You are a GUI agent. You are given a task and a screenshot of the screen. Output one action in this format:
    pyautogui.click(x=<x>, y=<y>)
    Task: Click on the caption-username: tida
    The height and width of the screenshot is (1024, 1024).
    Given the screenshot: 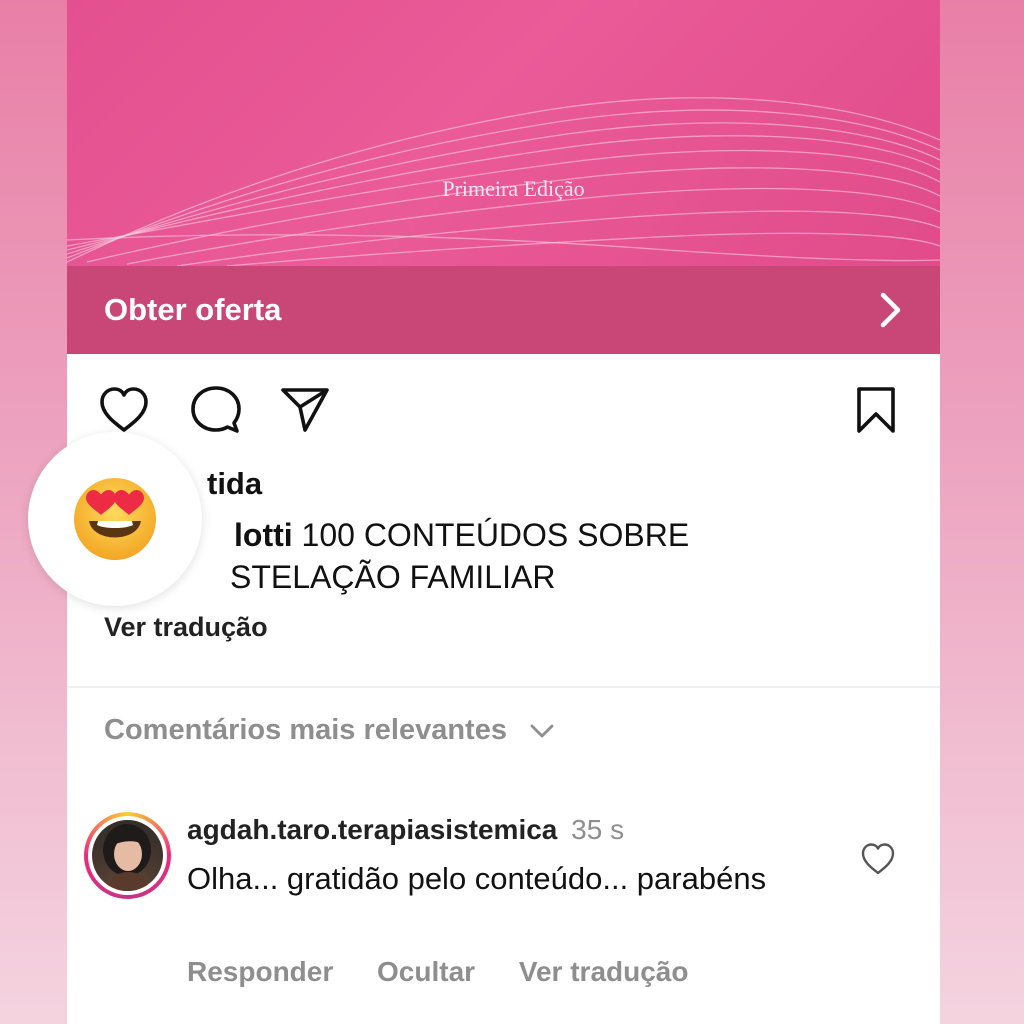 What is the action you would take?
    pyautogui.click(x=234, y=484)
    